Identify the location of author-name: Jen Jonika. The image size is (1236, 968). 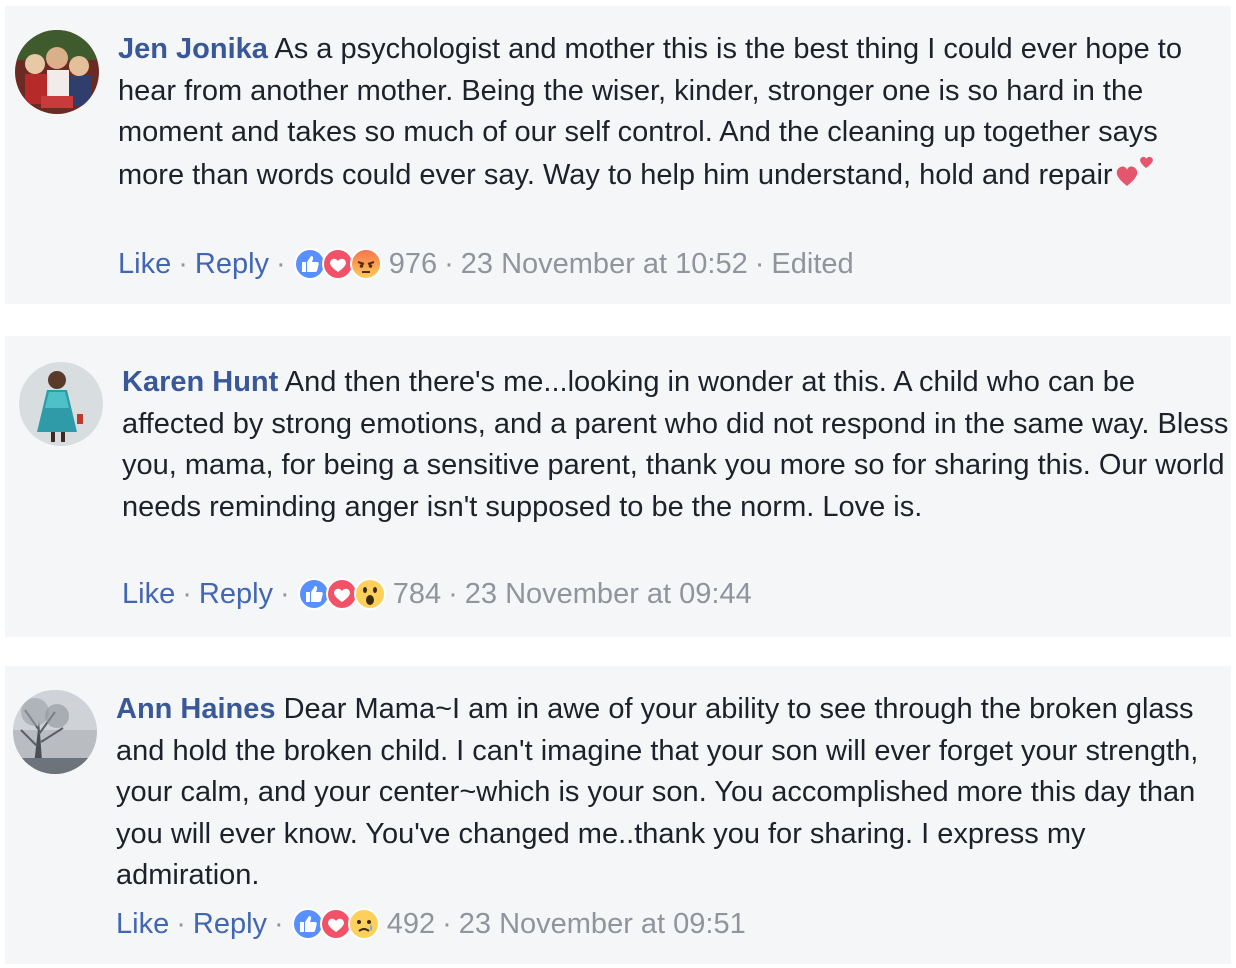
(193, 49).